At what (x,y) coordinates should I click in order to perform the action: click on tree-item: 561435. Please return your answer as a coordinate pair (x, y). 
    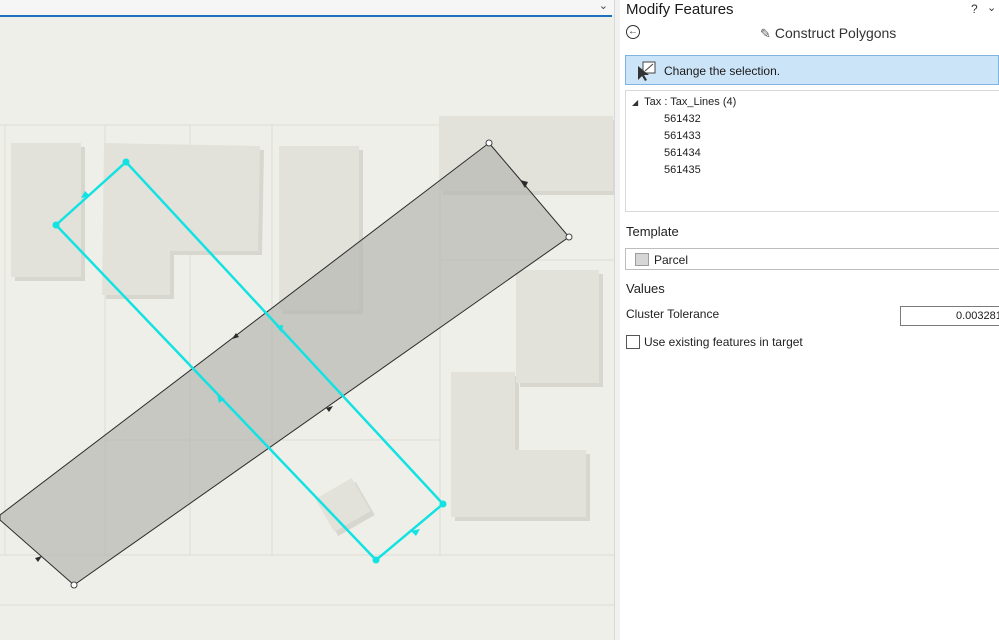
    Looking at the image, I should click on (682, 170).